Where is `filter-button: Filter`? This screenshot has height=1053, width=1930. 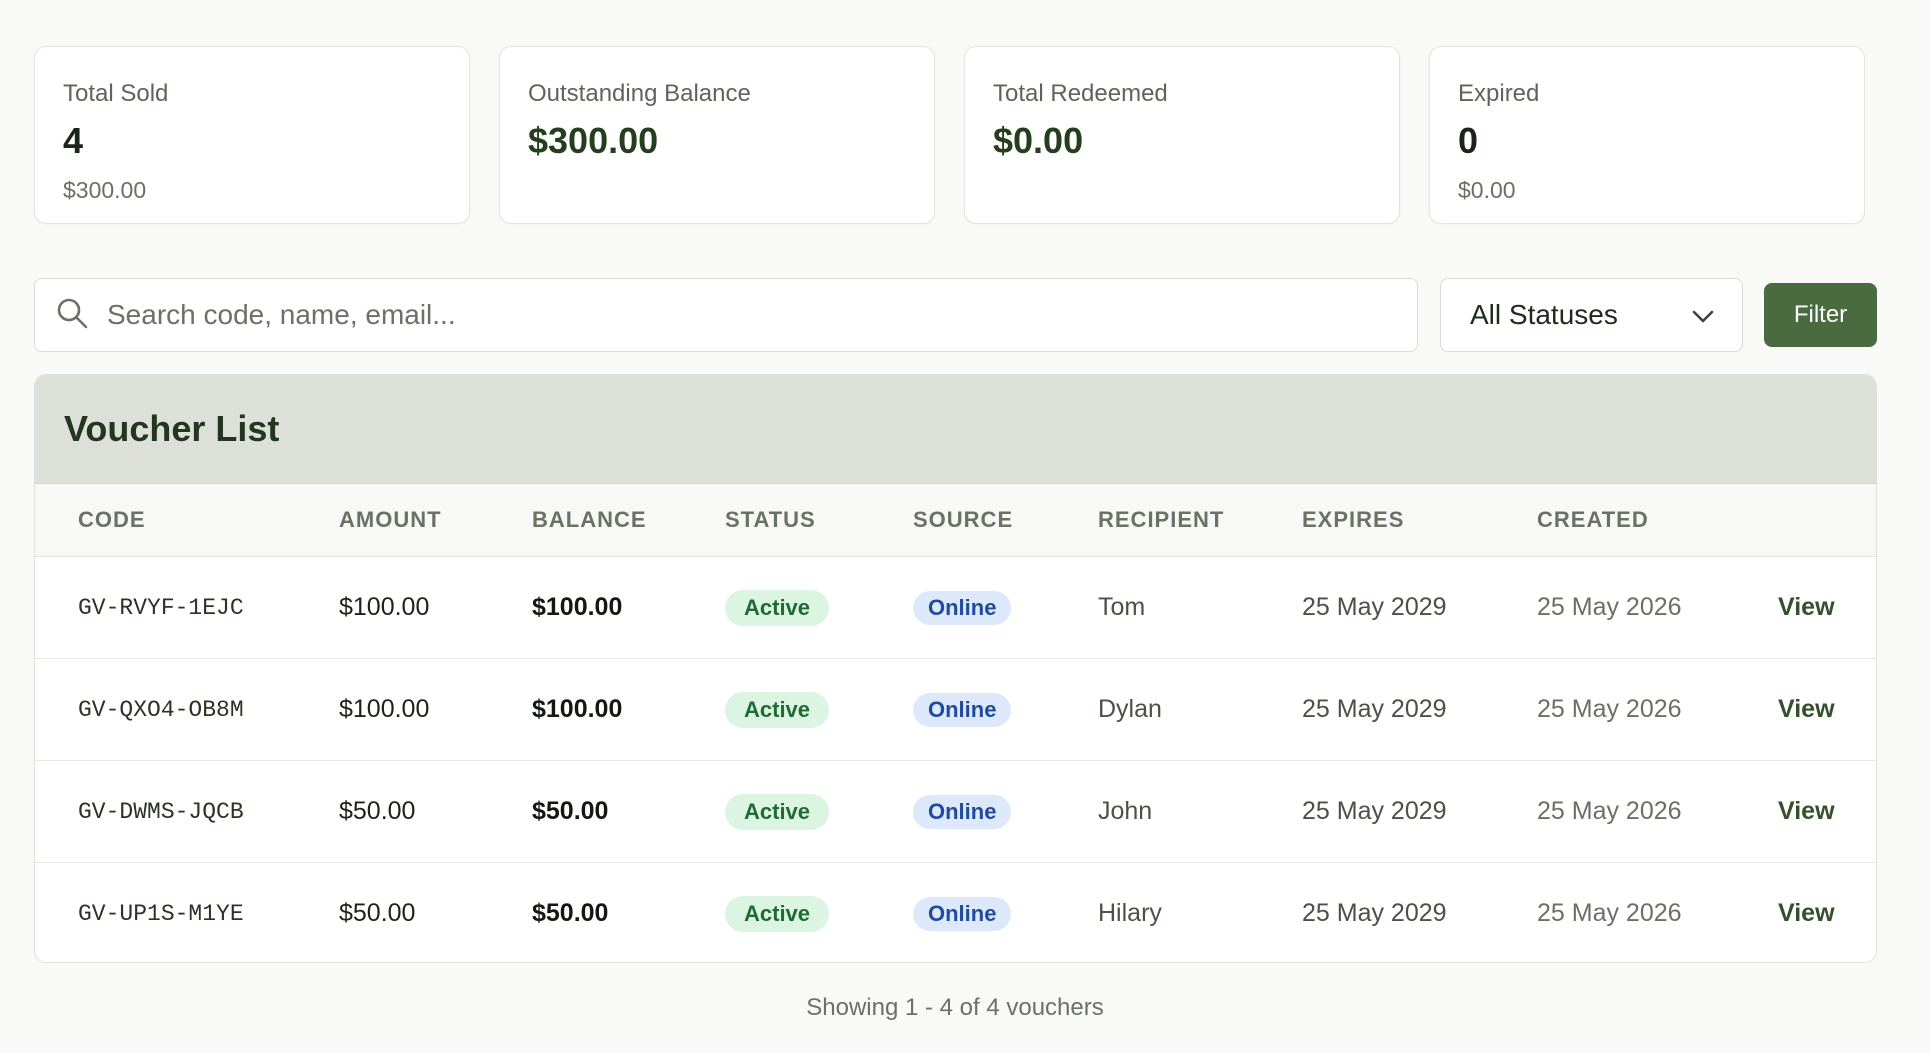 filter-button: Filter is located at coordinates (1820, 315).